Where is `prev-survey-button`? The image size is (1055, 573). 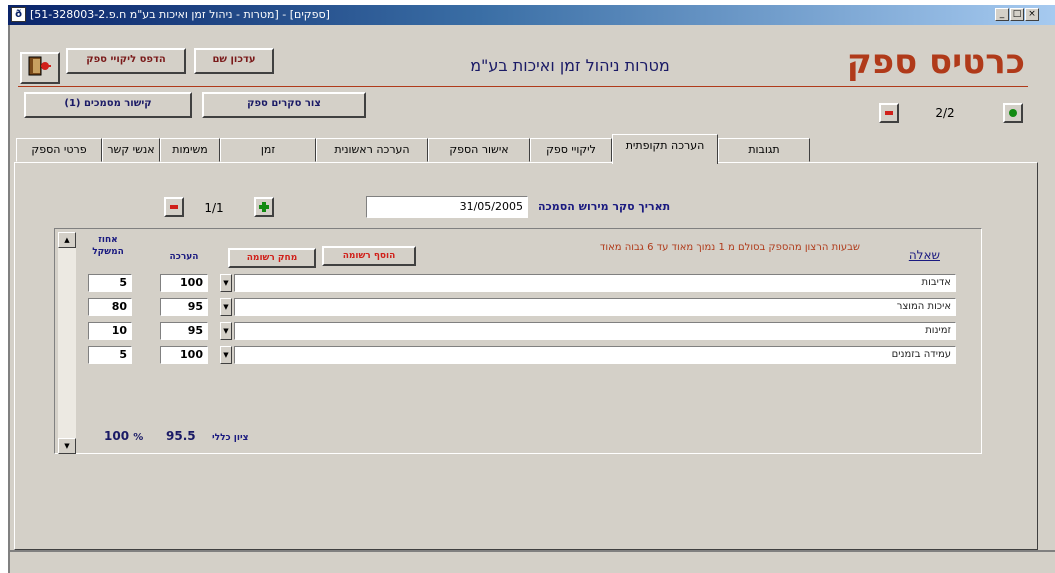 prev-survey-button is located at coordinates (174, 207).